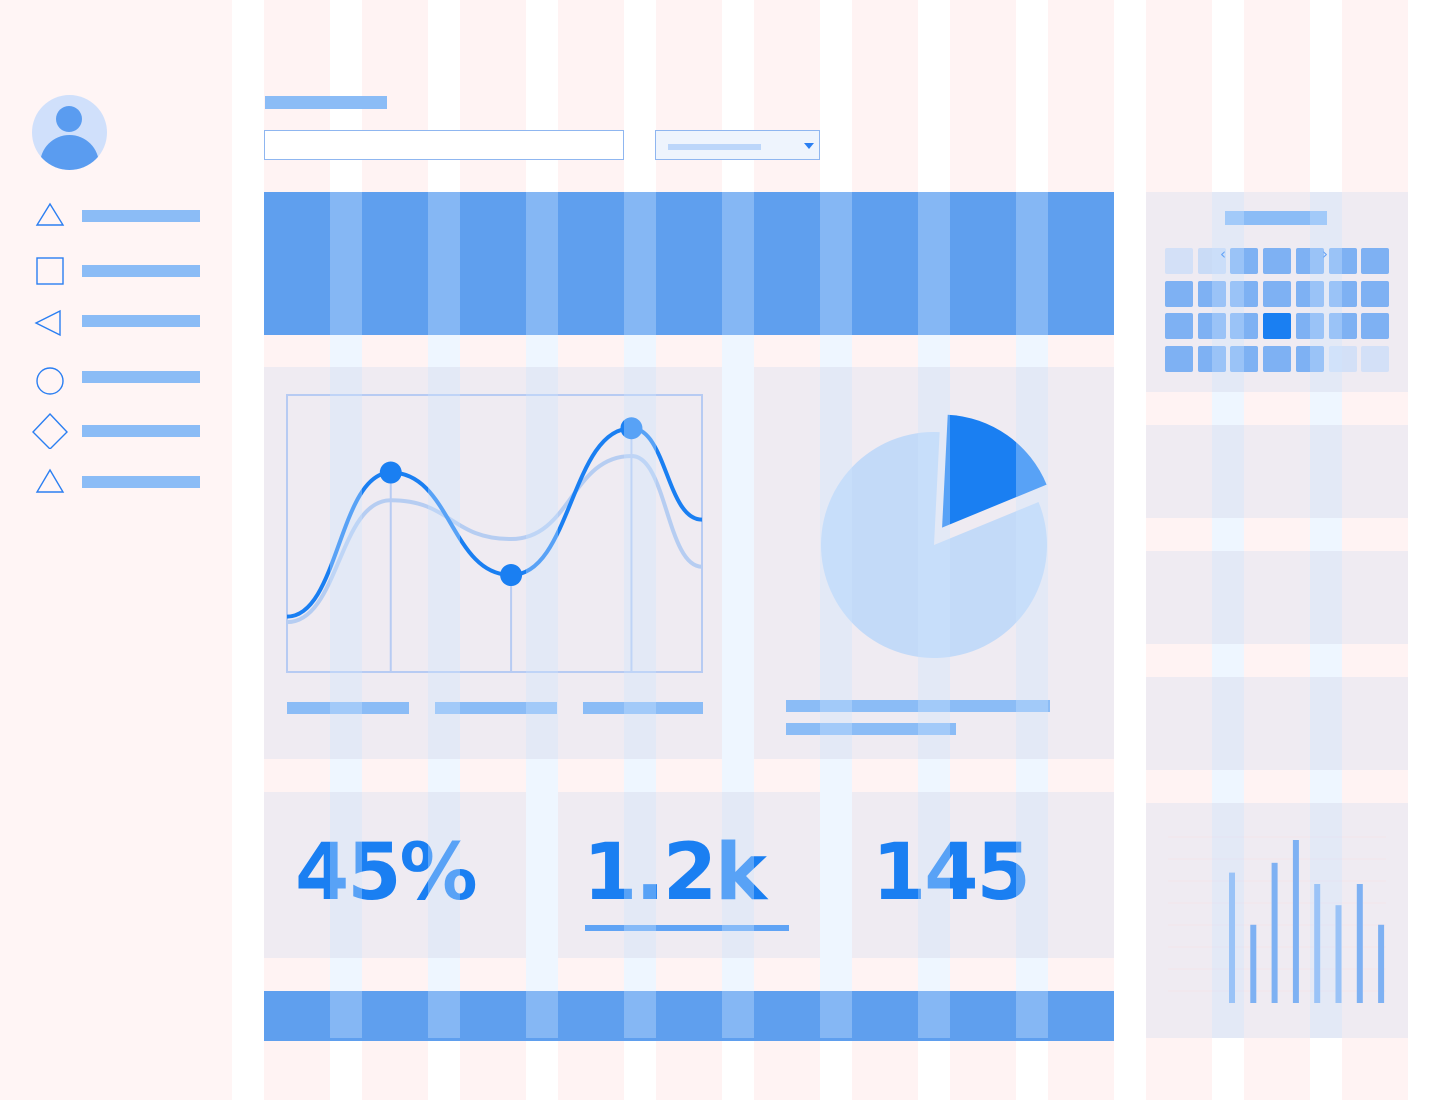  I want to click on chevron-down-icon, so click(809, 146).